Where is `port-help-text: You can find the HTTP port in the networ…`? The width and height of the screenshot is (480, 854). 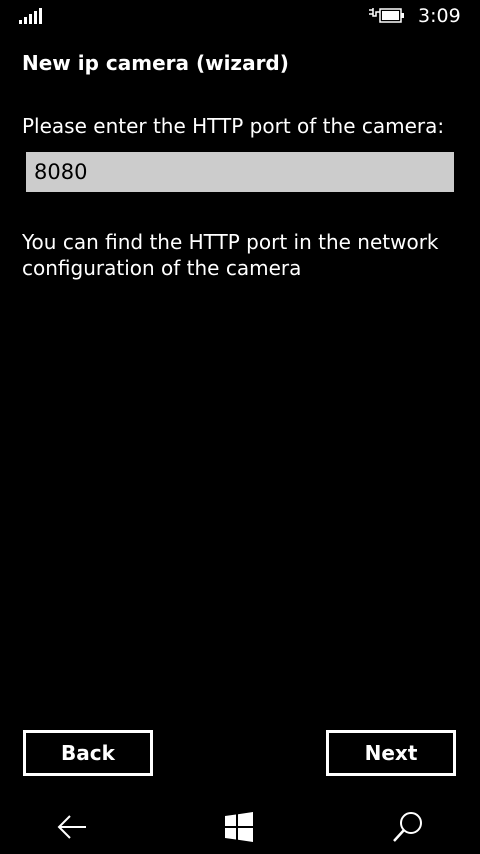 port-help-text: You can find the HTTP port in the networ… is located at coordinates (230, 255).